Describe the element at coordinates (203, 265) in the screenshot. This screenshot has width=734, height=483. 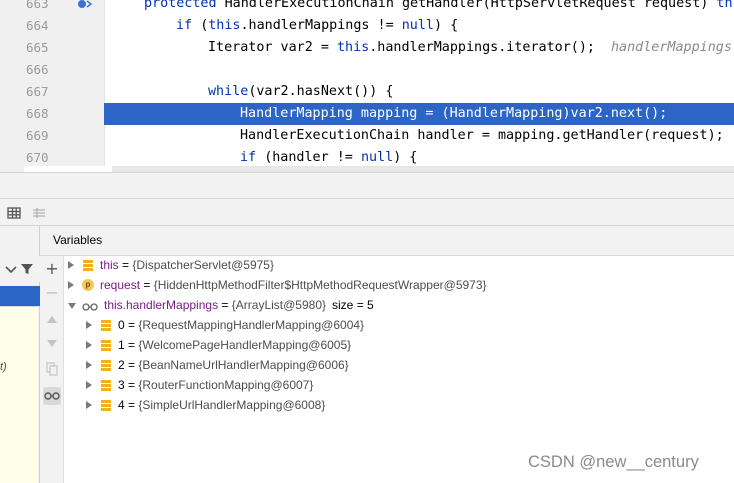
I see `variable-value: {DispatcherServlet@5975}` at that location.